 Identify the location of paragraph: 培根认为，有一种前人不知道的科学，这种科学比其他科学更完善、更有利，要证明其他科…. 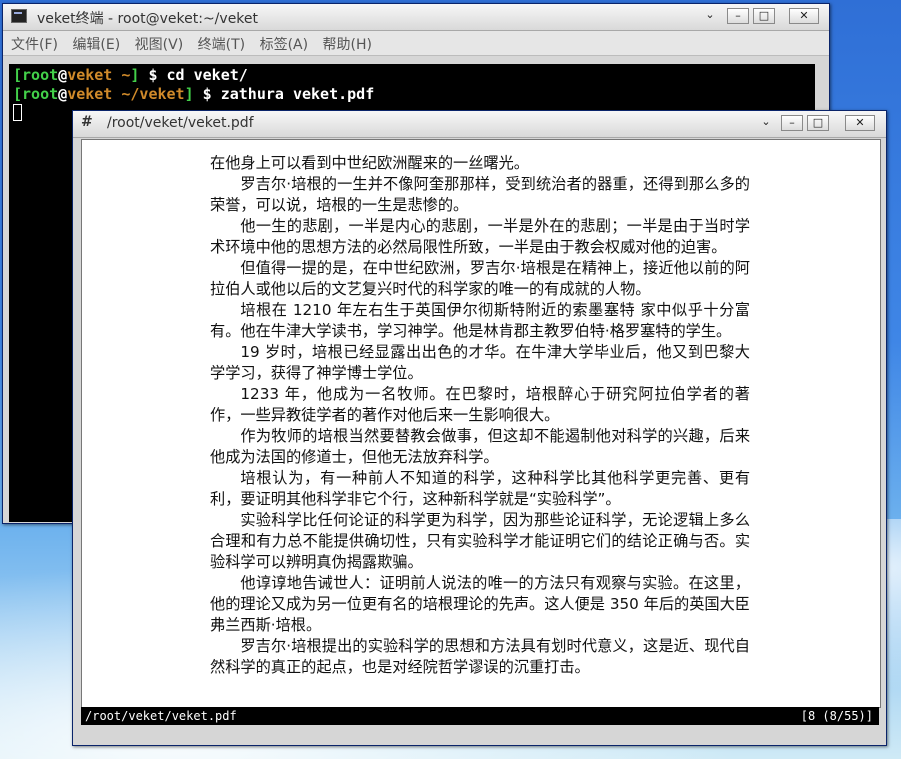
(480, 488).